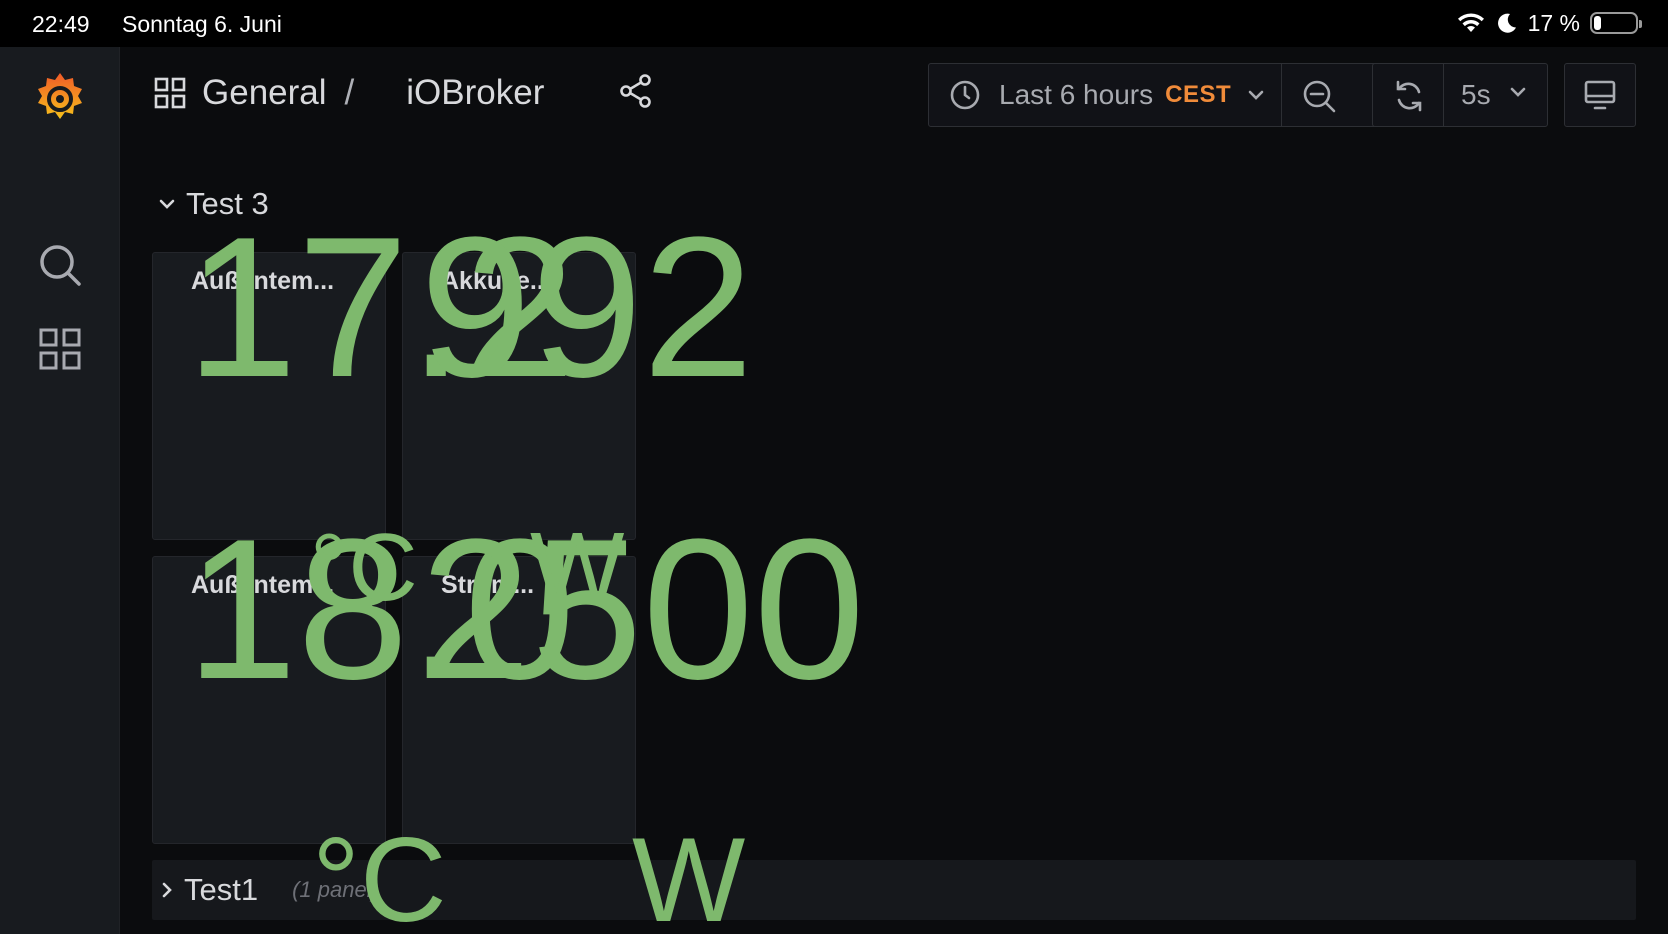  Describe the element at coordinates (60, 349) in the screenshot. I see `dashboards-grid-icon` at that location.